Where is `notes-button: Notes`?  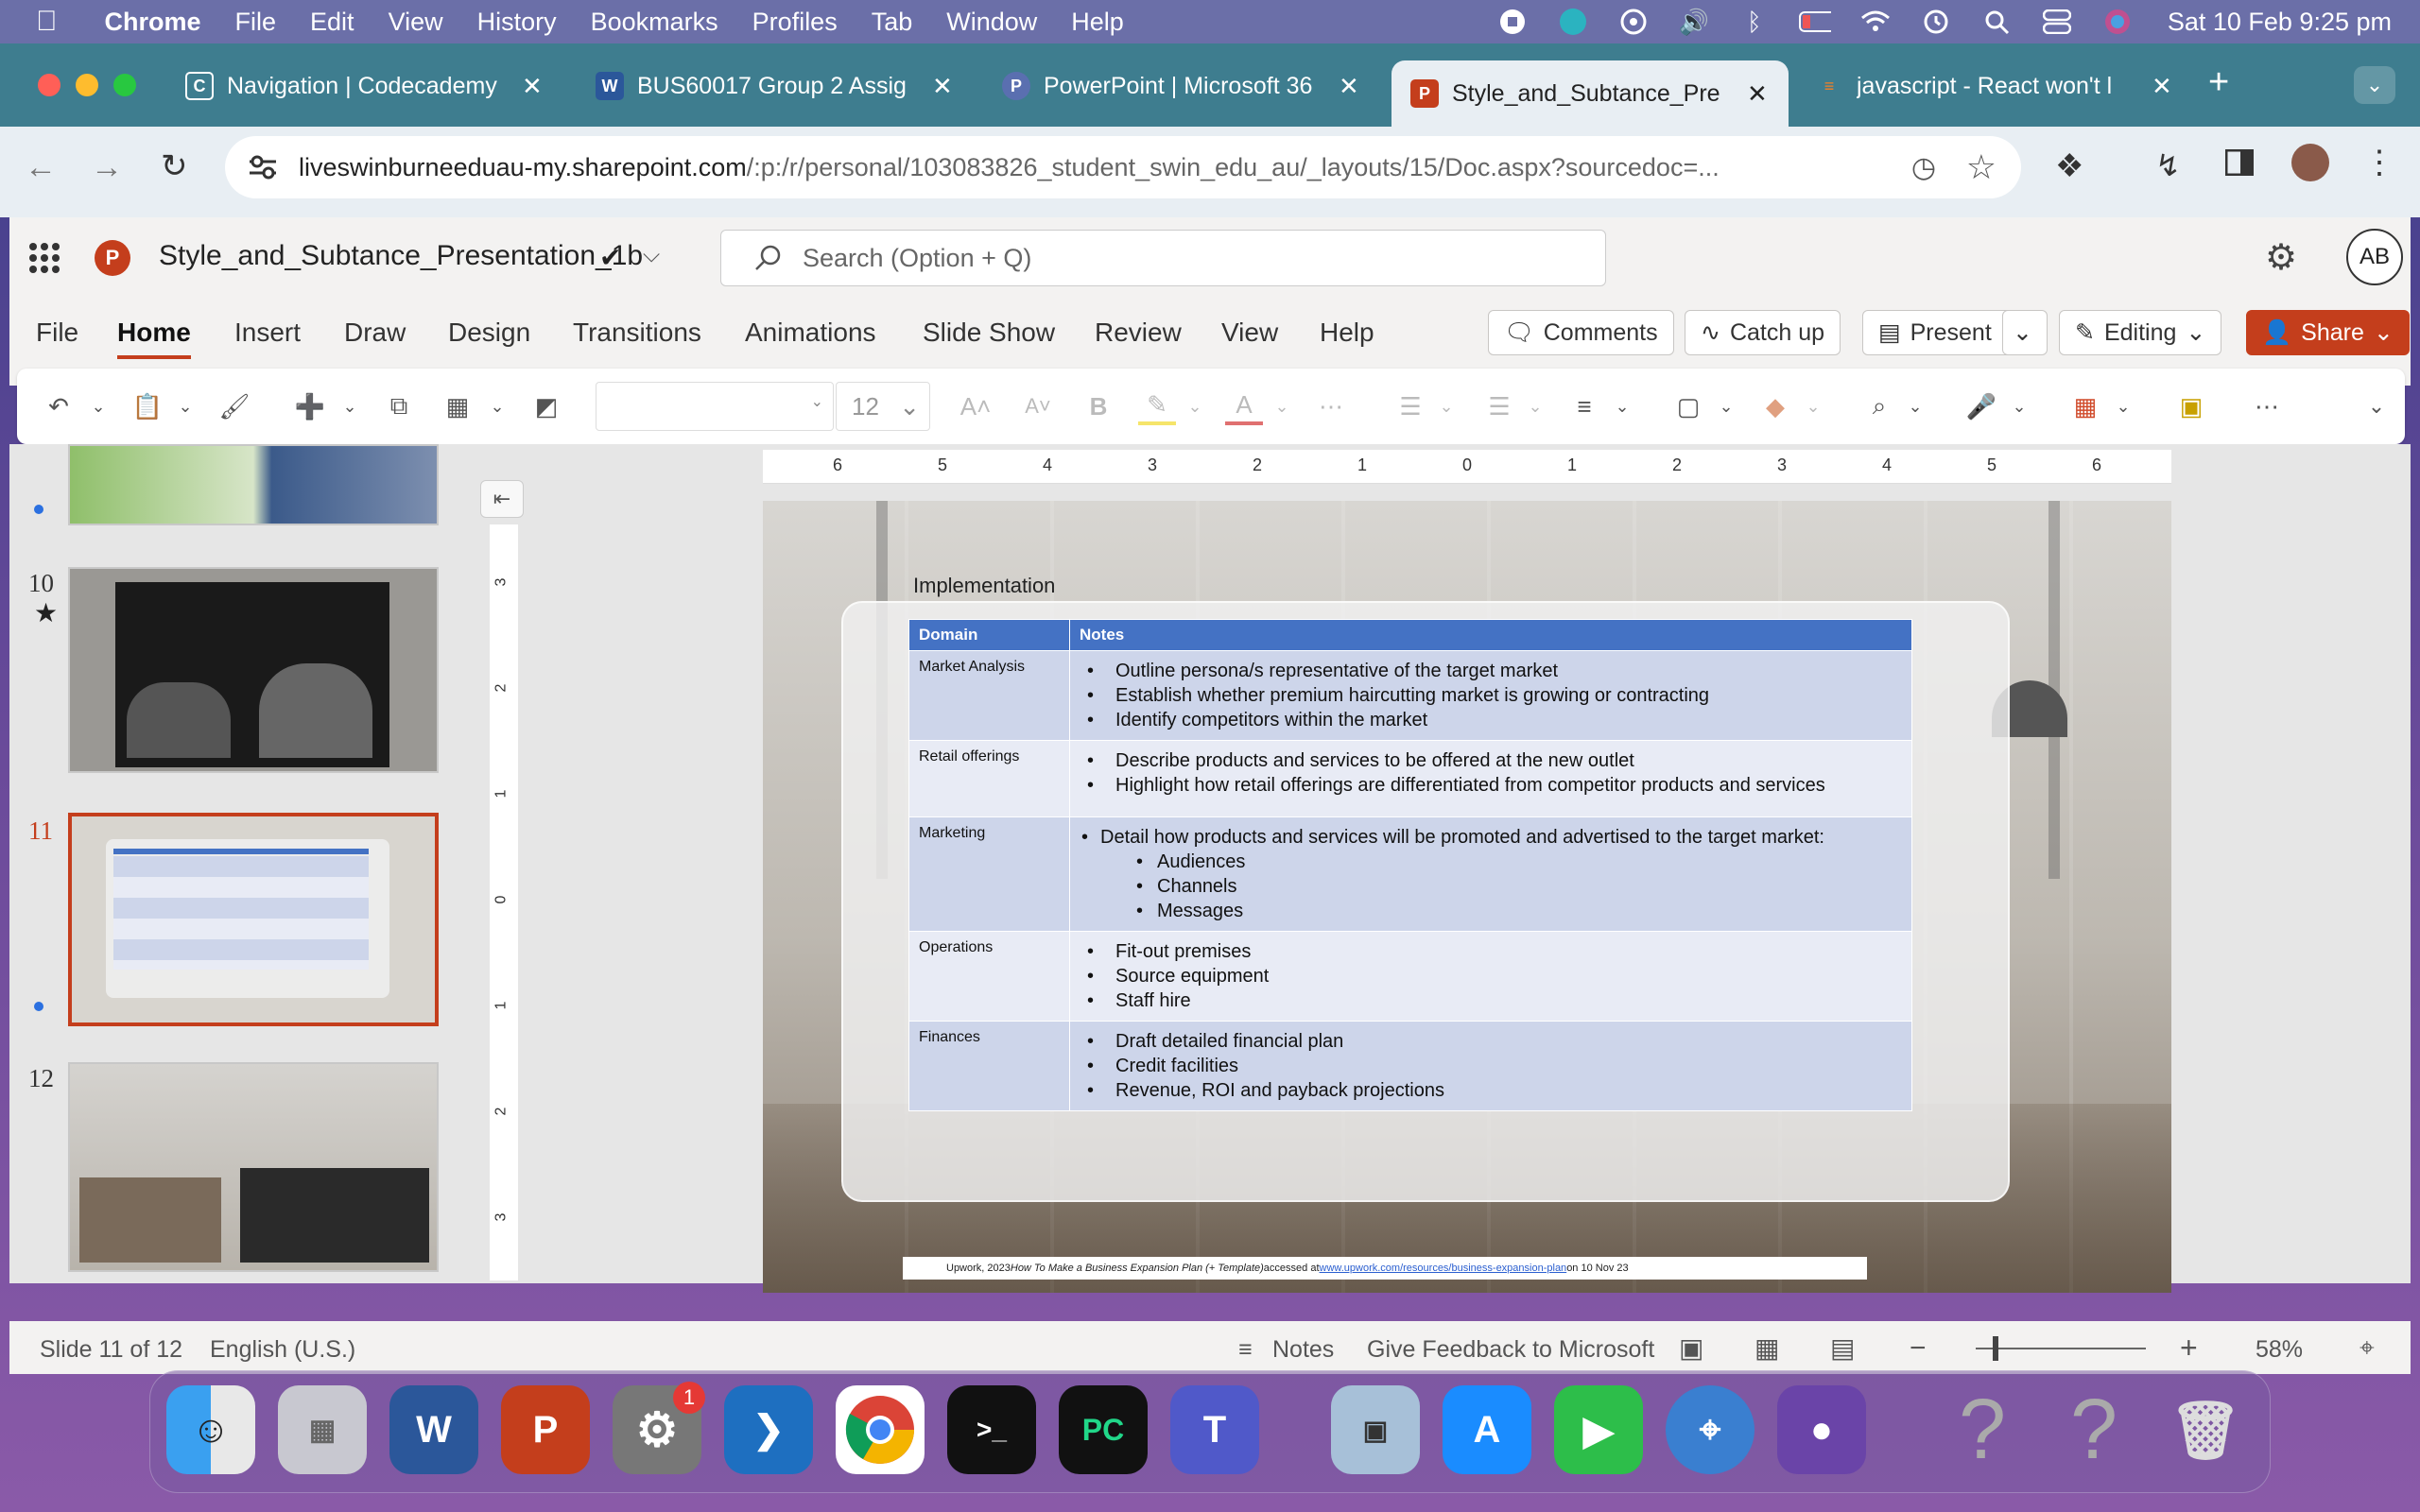
notes-button: Notes is located at coordinates (1303, 1350).